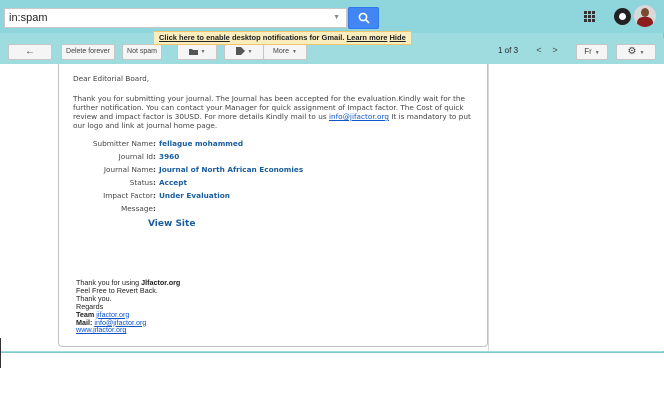 Image resolution: width=664 pixels, height=398 pixels. I want to click on back-button: ←, so click(30, 52).